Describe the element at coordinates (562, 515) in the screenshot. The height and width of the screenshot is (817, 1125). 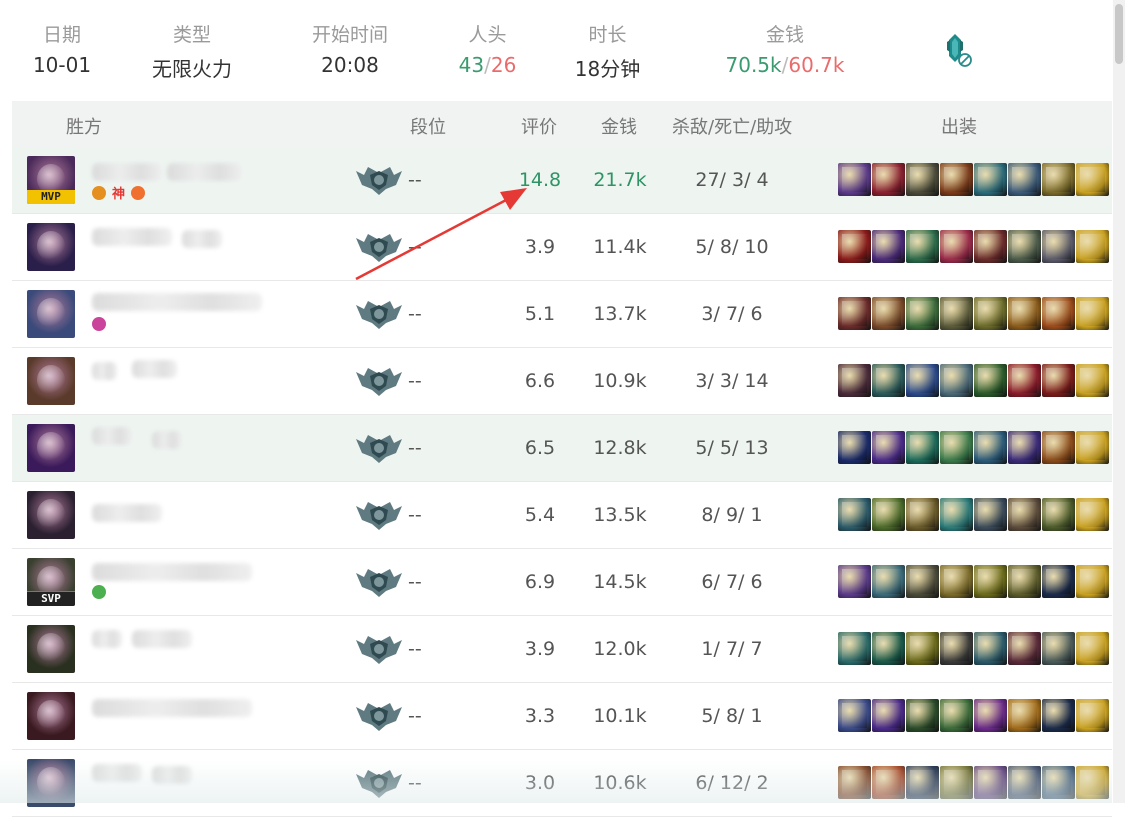
I see `table-row: -- 5.4 13.5k 8/ 9/ 1` at that location.